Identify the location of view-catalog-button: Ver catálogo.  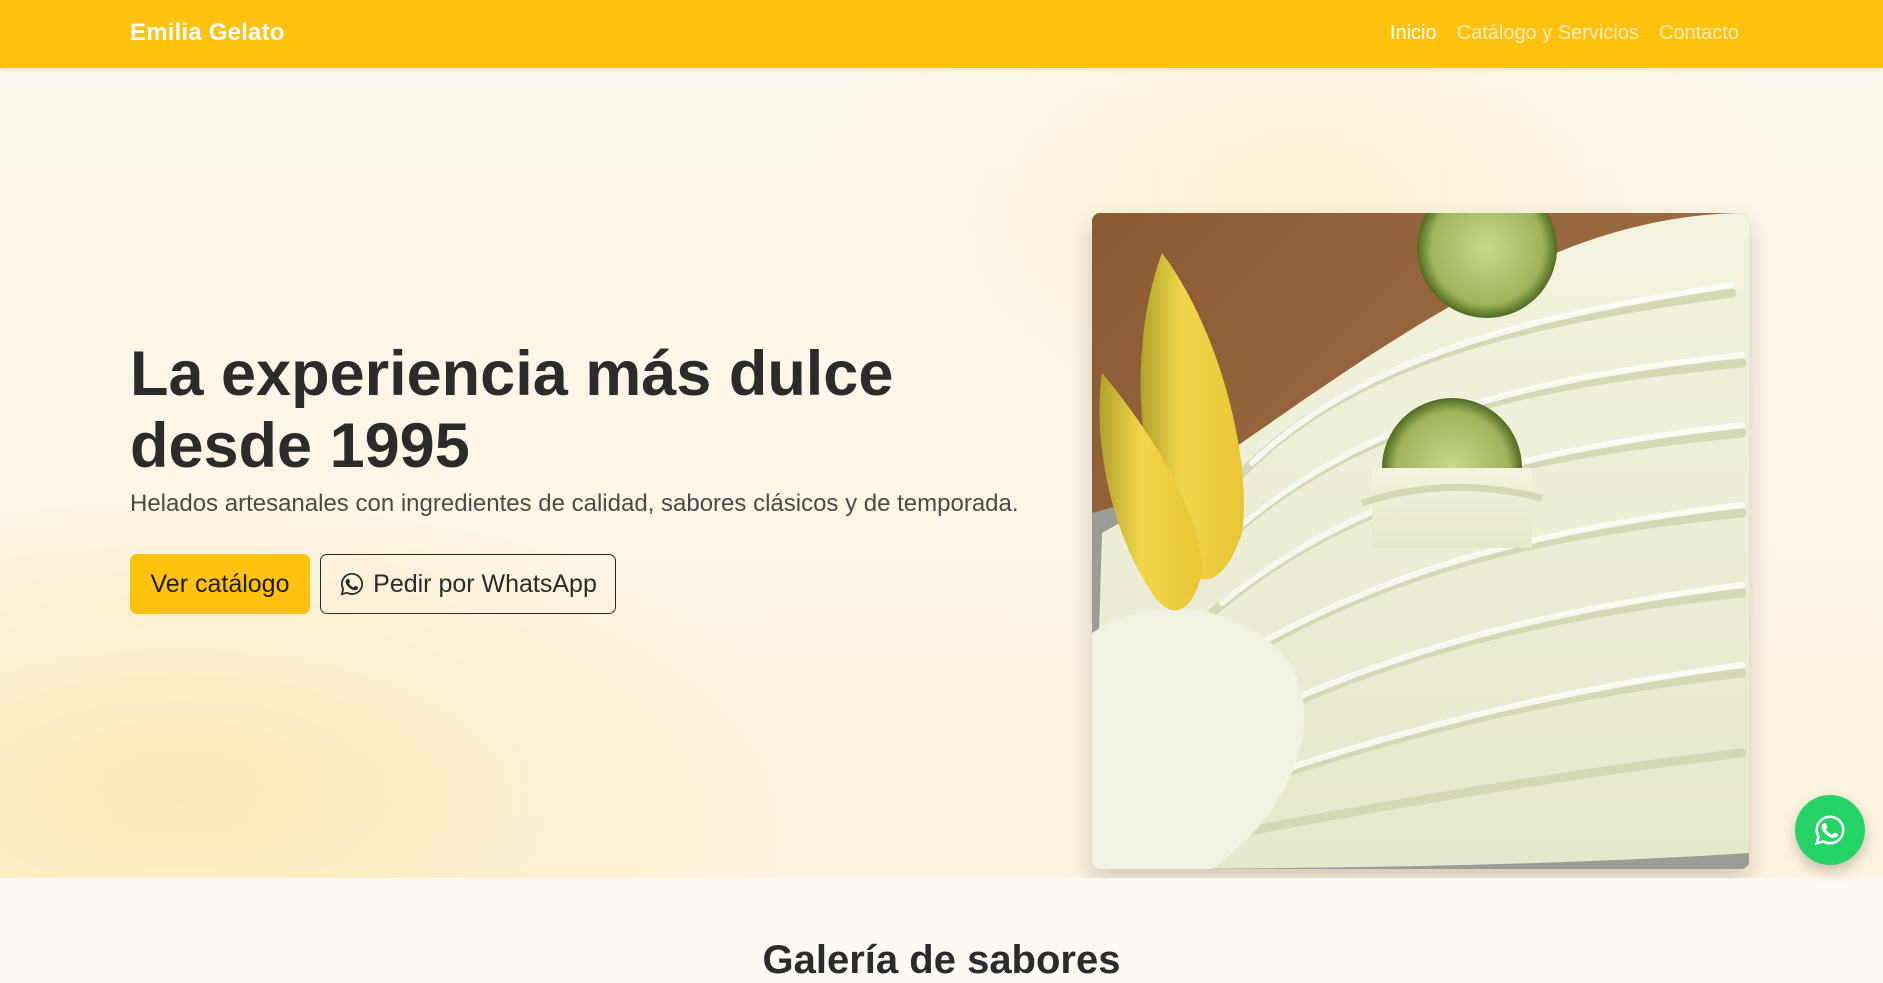
(220, 584).